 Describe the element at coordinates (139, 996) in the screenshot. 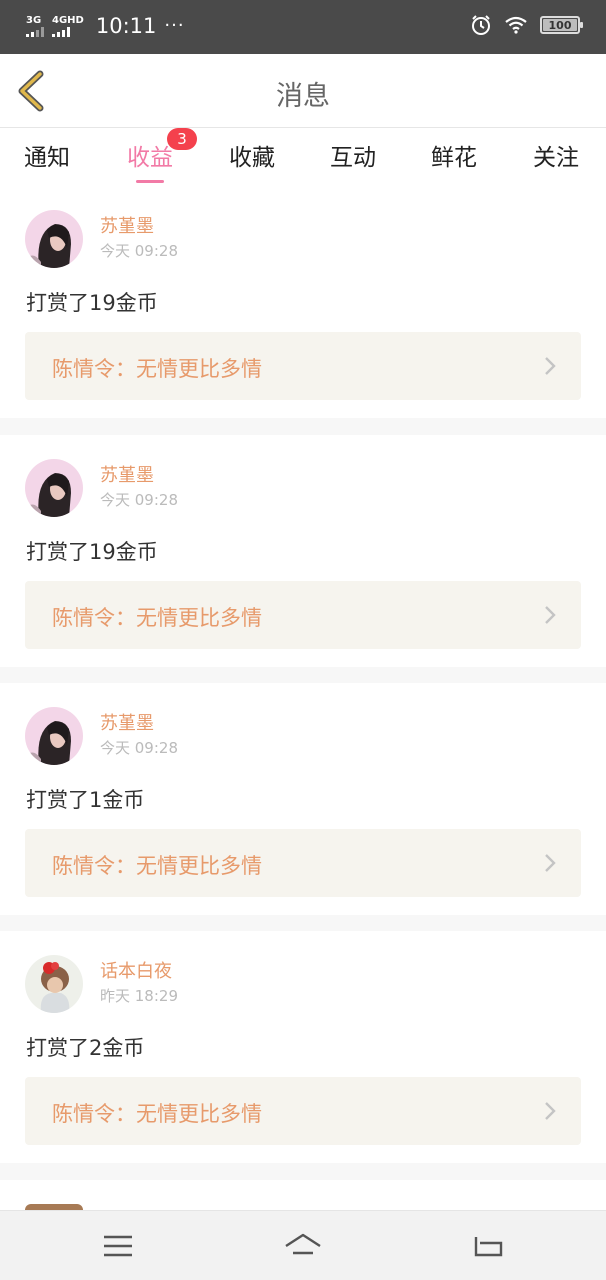

I see `message-time: 昨天 18:29` at that location.